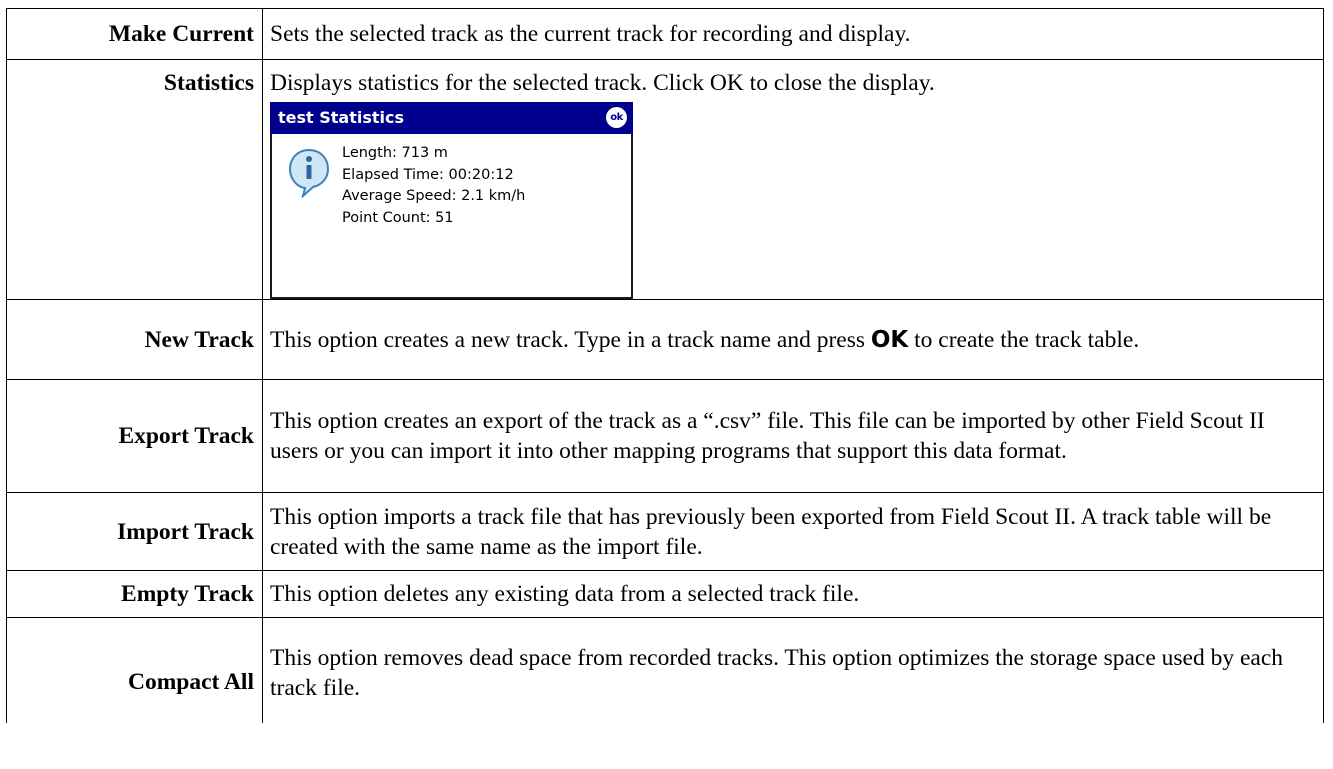 This screenshot has height=769, width=1333. Describe the element at coordinates (134, 670) in the screenshot. I see `option-label: Compact All` at that location.